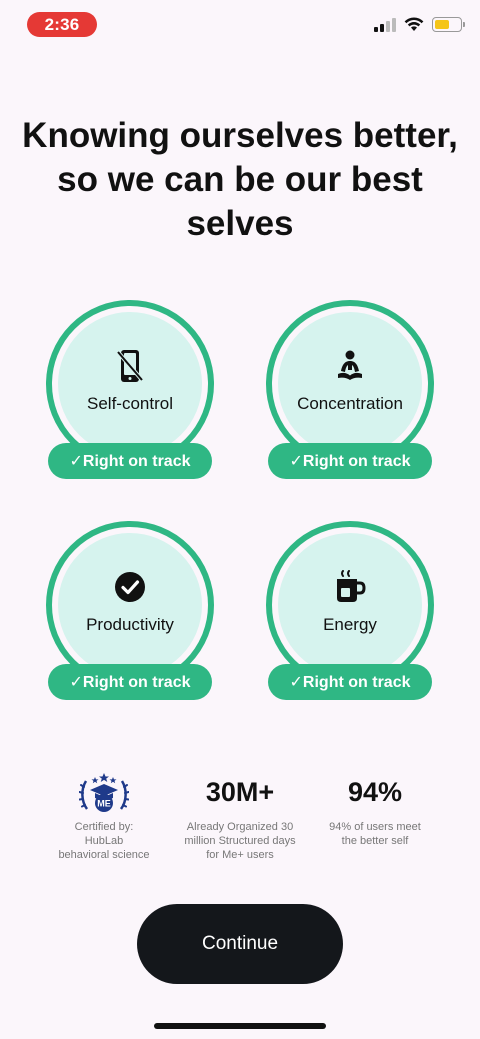  What do you see at coordinates (104, 855) in the screenshot?
I see `stat-desc-line: behavioral science` at bounding box center [104, 855].